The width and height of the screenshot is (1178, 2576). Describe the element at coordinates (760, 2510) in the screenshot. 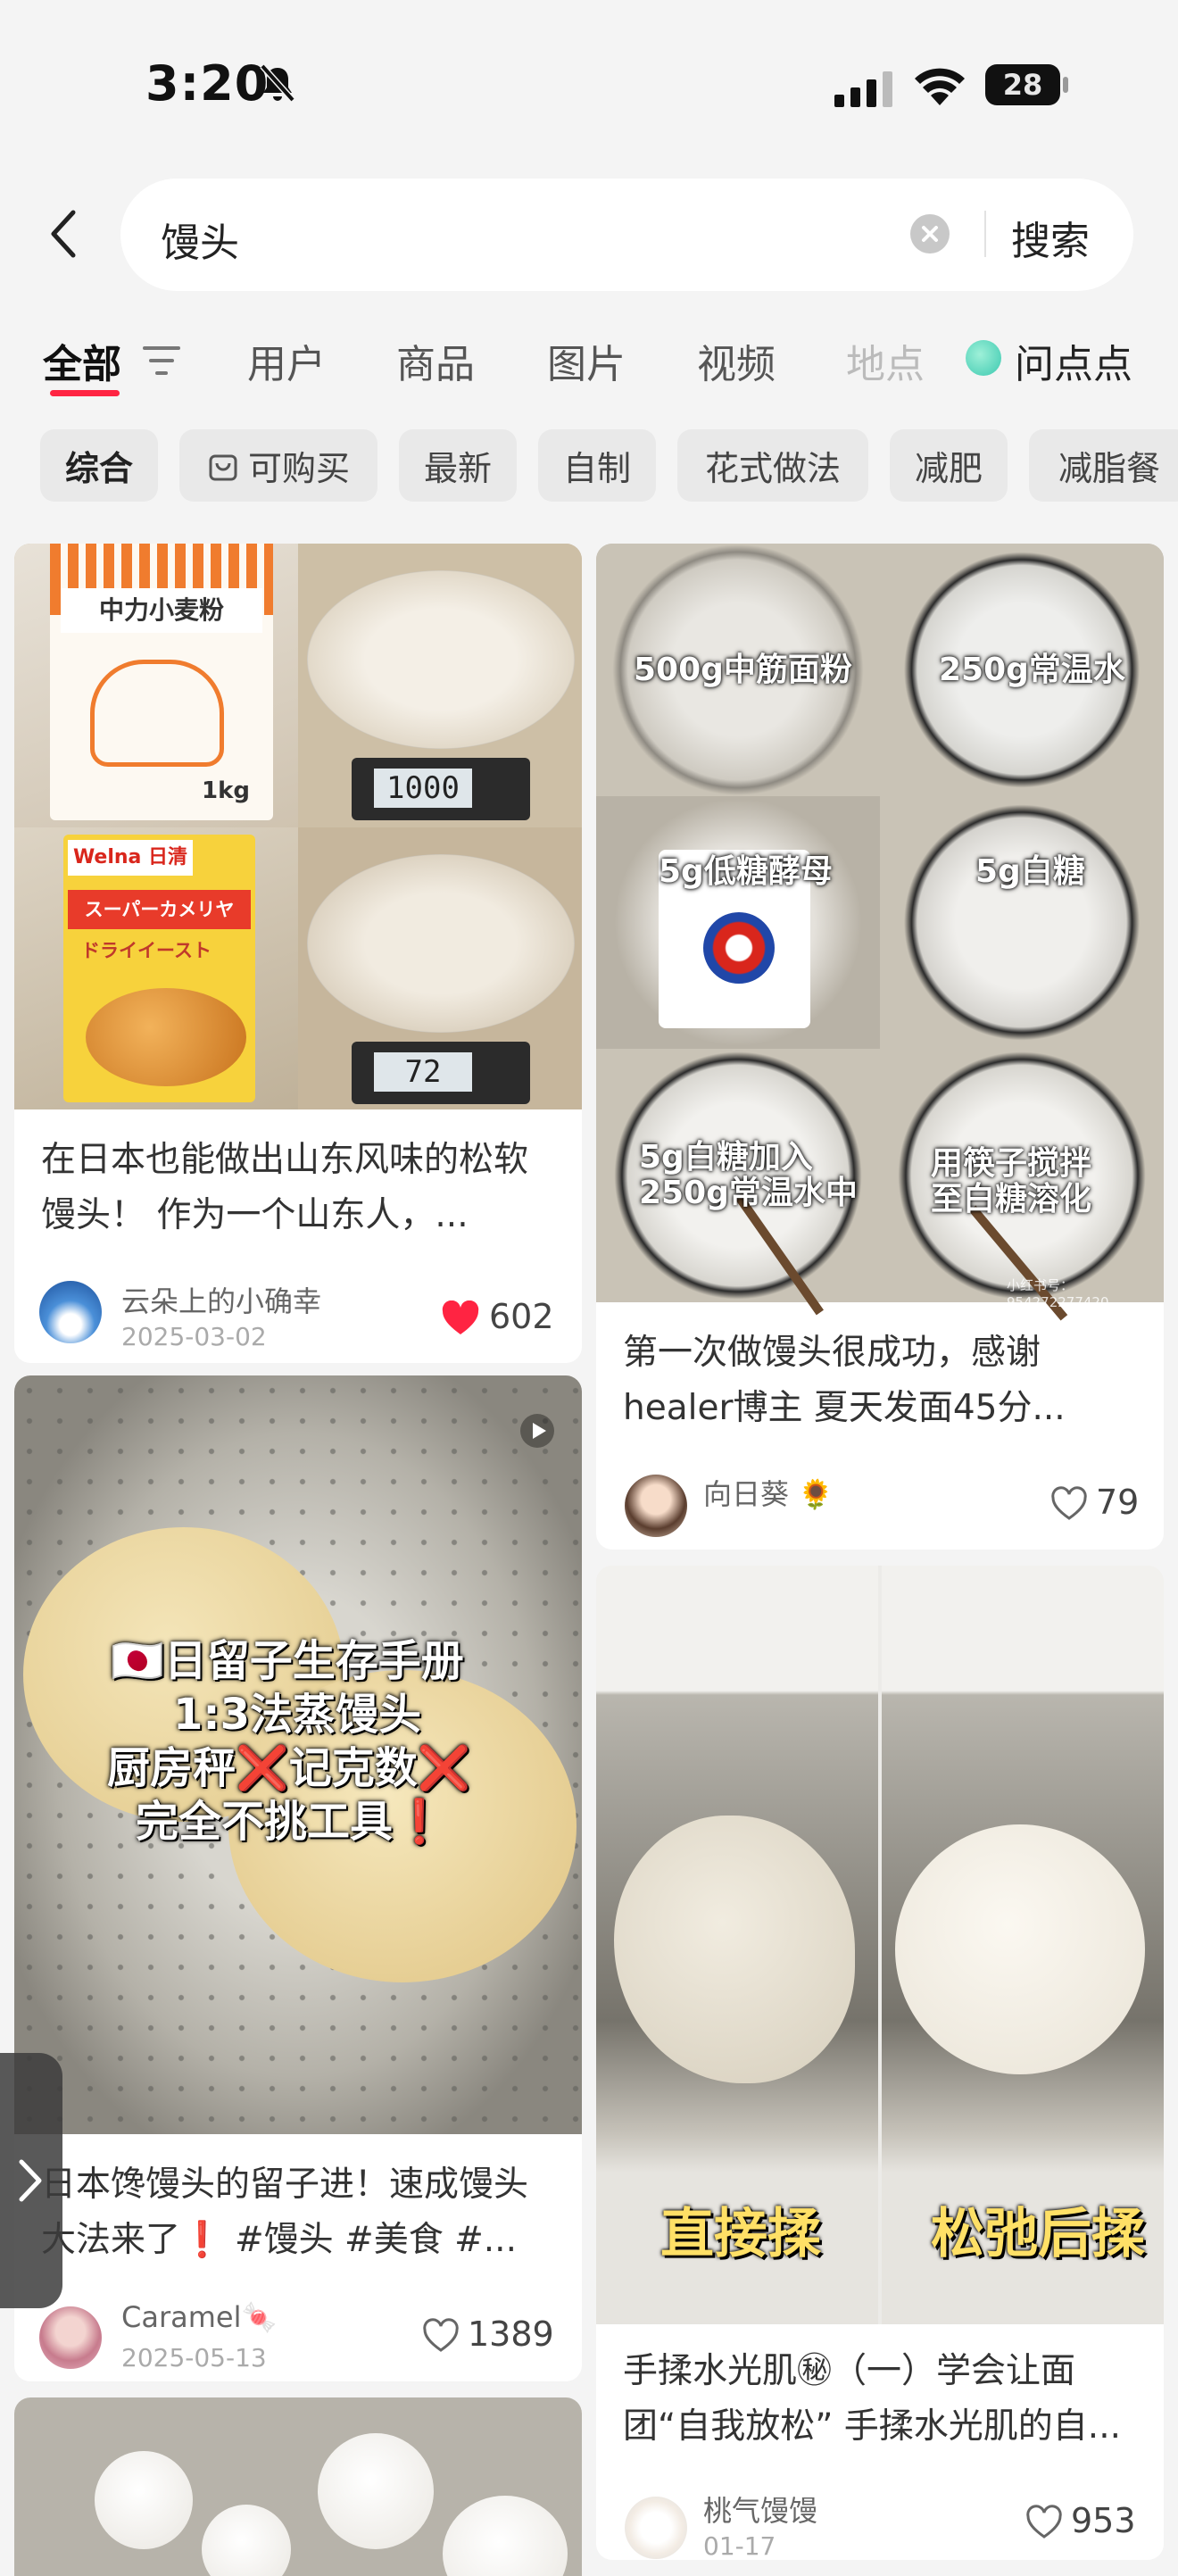

I see `author-name: 桃气馒馒` at that location.